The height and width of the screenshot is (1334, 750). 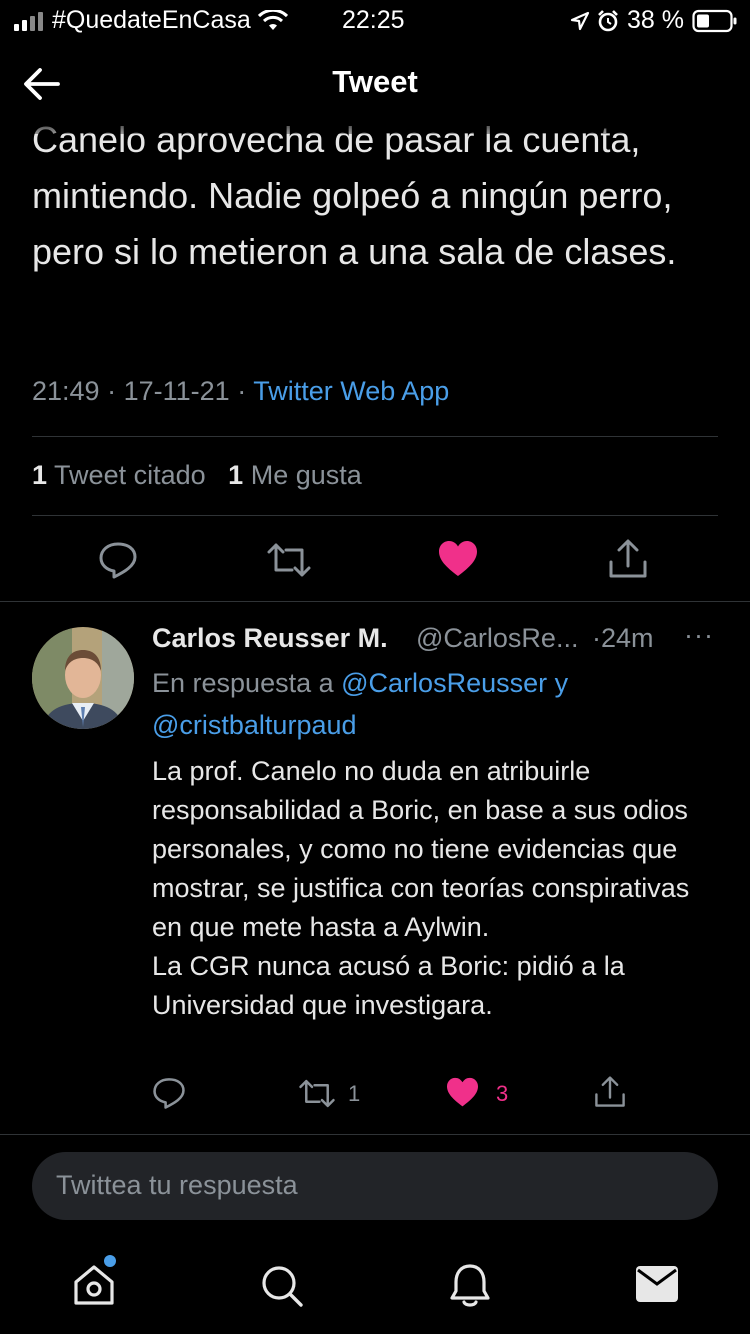 What do you see at coordinates (608, 21) in the screenshot?
I see `alarm-icon` at bounding box center [608, 21].